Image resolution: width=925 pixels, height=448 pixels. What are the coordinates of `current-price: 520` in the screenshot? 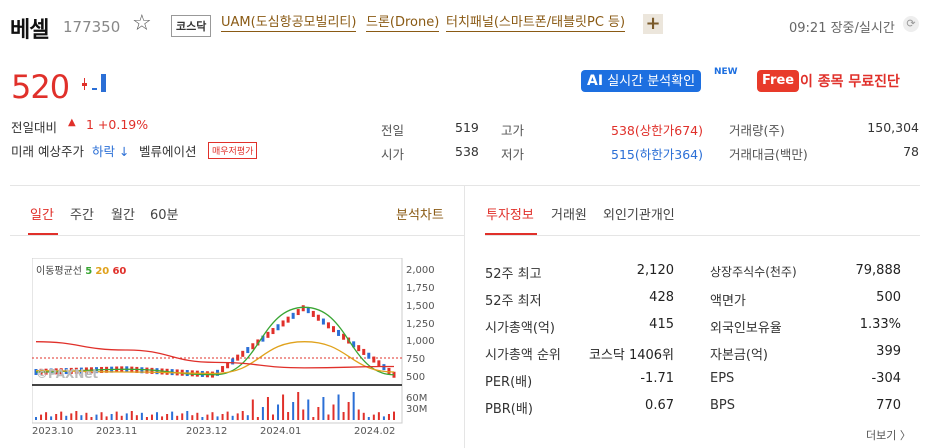 It's located at (40, 87).